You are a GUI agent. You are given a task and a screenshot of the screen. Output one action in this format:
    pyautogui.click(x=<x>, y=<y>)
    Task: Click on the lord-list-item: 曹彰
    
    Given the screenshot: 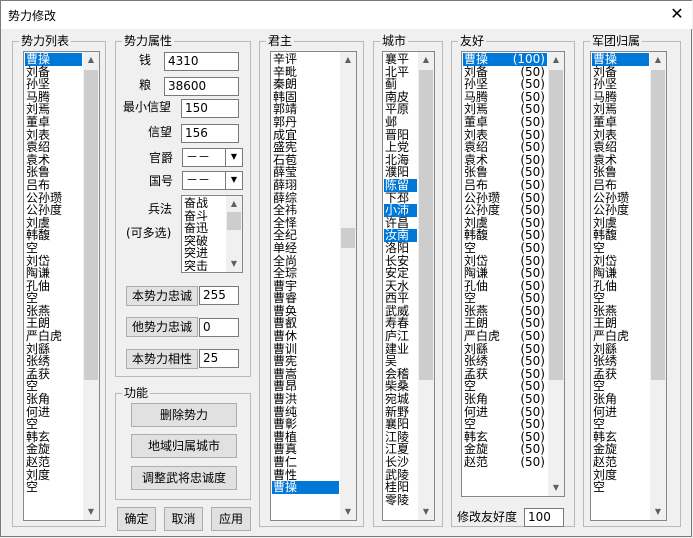 What is the action you would take?
    pyautogui.click(x=305, y=424)
    